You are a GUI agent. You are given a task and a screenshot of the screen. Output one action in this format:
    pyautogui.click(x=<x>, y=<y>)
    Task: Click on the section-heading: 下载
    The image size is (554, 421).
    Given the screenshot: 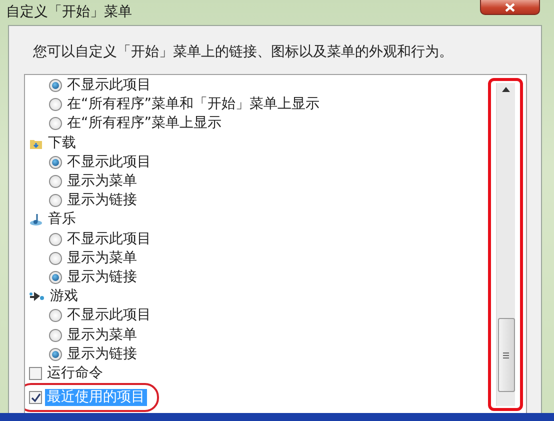 What is the action you would take?
    pyautogui.click(x=62, y=143)
    